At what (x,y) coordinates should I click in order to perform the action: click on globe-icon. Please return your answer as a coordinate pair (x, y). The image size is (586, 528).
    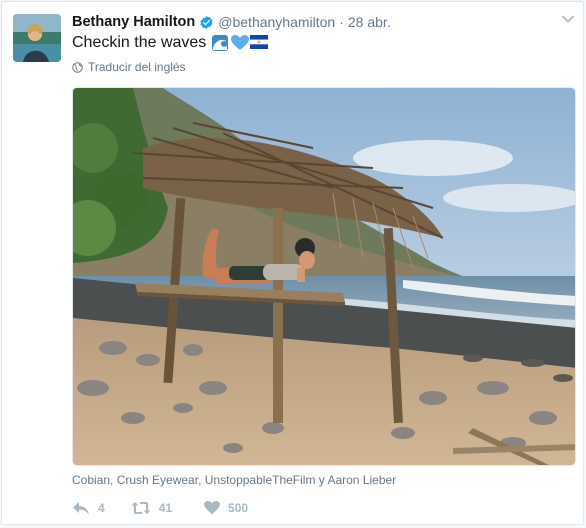
    Looking at the image, I should click on (77, 67).